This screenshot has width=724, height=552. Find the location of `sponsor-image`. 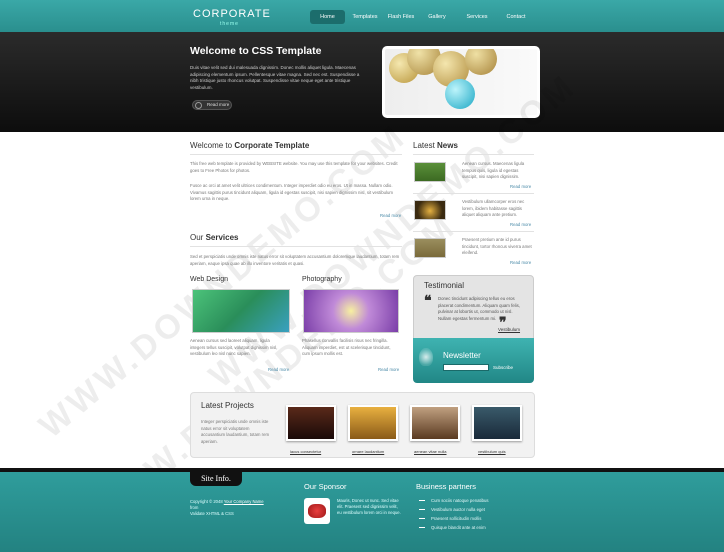

sponsor-image is located at coordinates (317, 511).